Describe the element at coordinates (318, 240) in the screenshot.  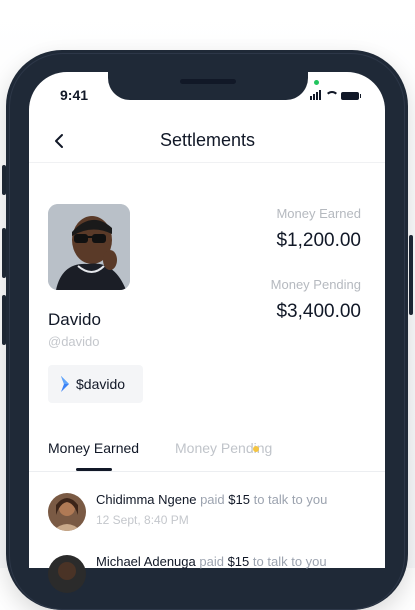
I see `money-earned-value: $1,200.00` at that location.